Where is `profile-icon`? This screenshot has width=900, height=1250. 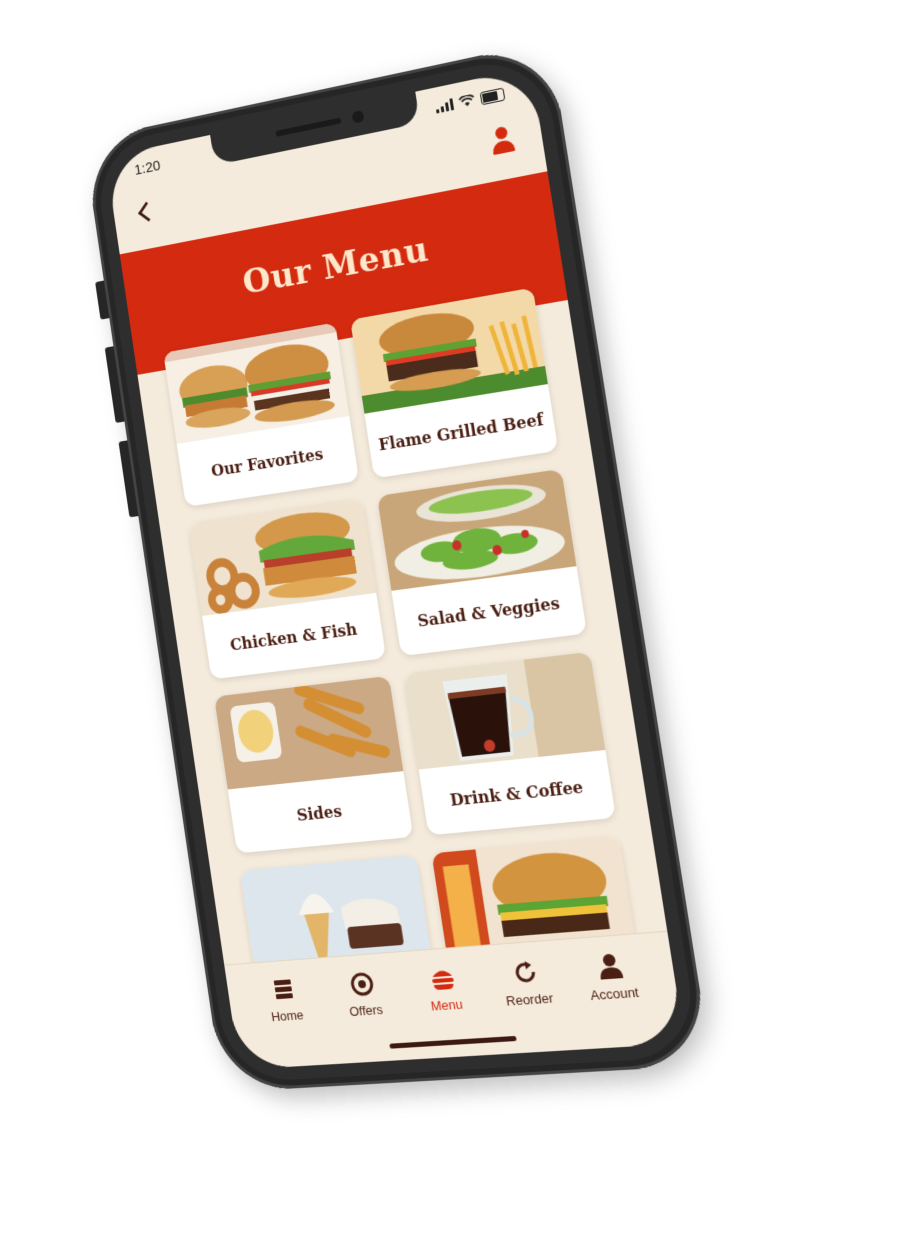 profile-icon is located at coordinates (503, 140).